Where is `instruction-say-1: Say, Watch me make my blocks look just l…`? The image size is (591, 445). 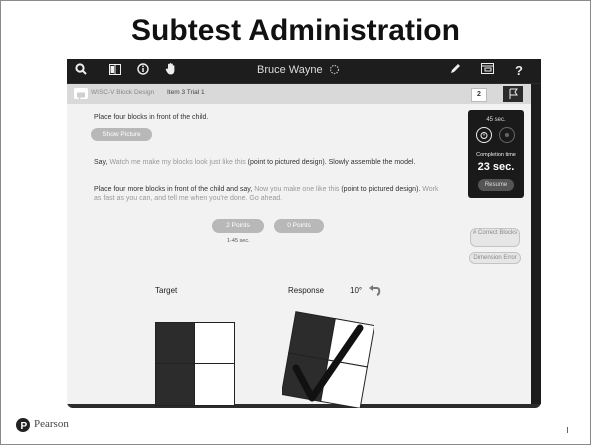
instruction-say-1: Say, Watch me make my blocks look just l… is located at coordinates (269, 162).